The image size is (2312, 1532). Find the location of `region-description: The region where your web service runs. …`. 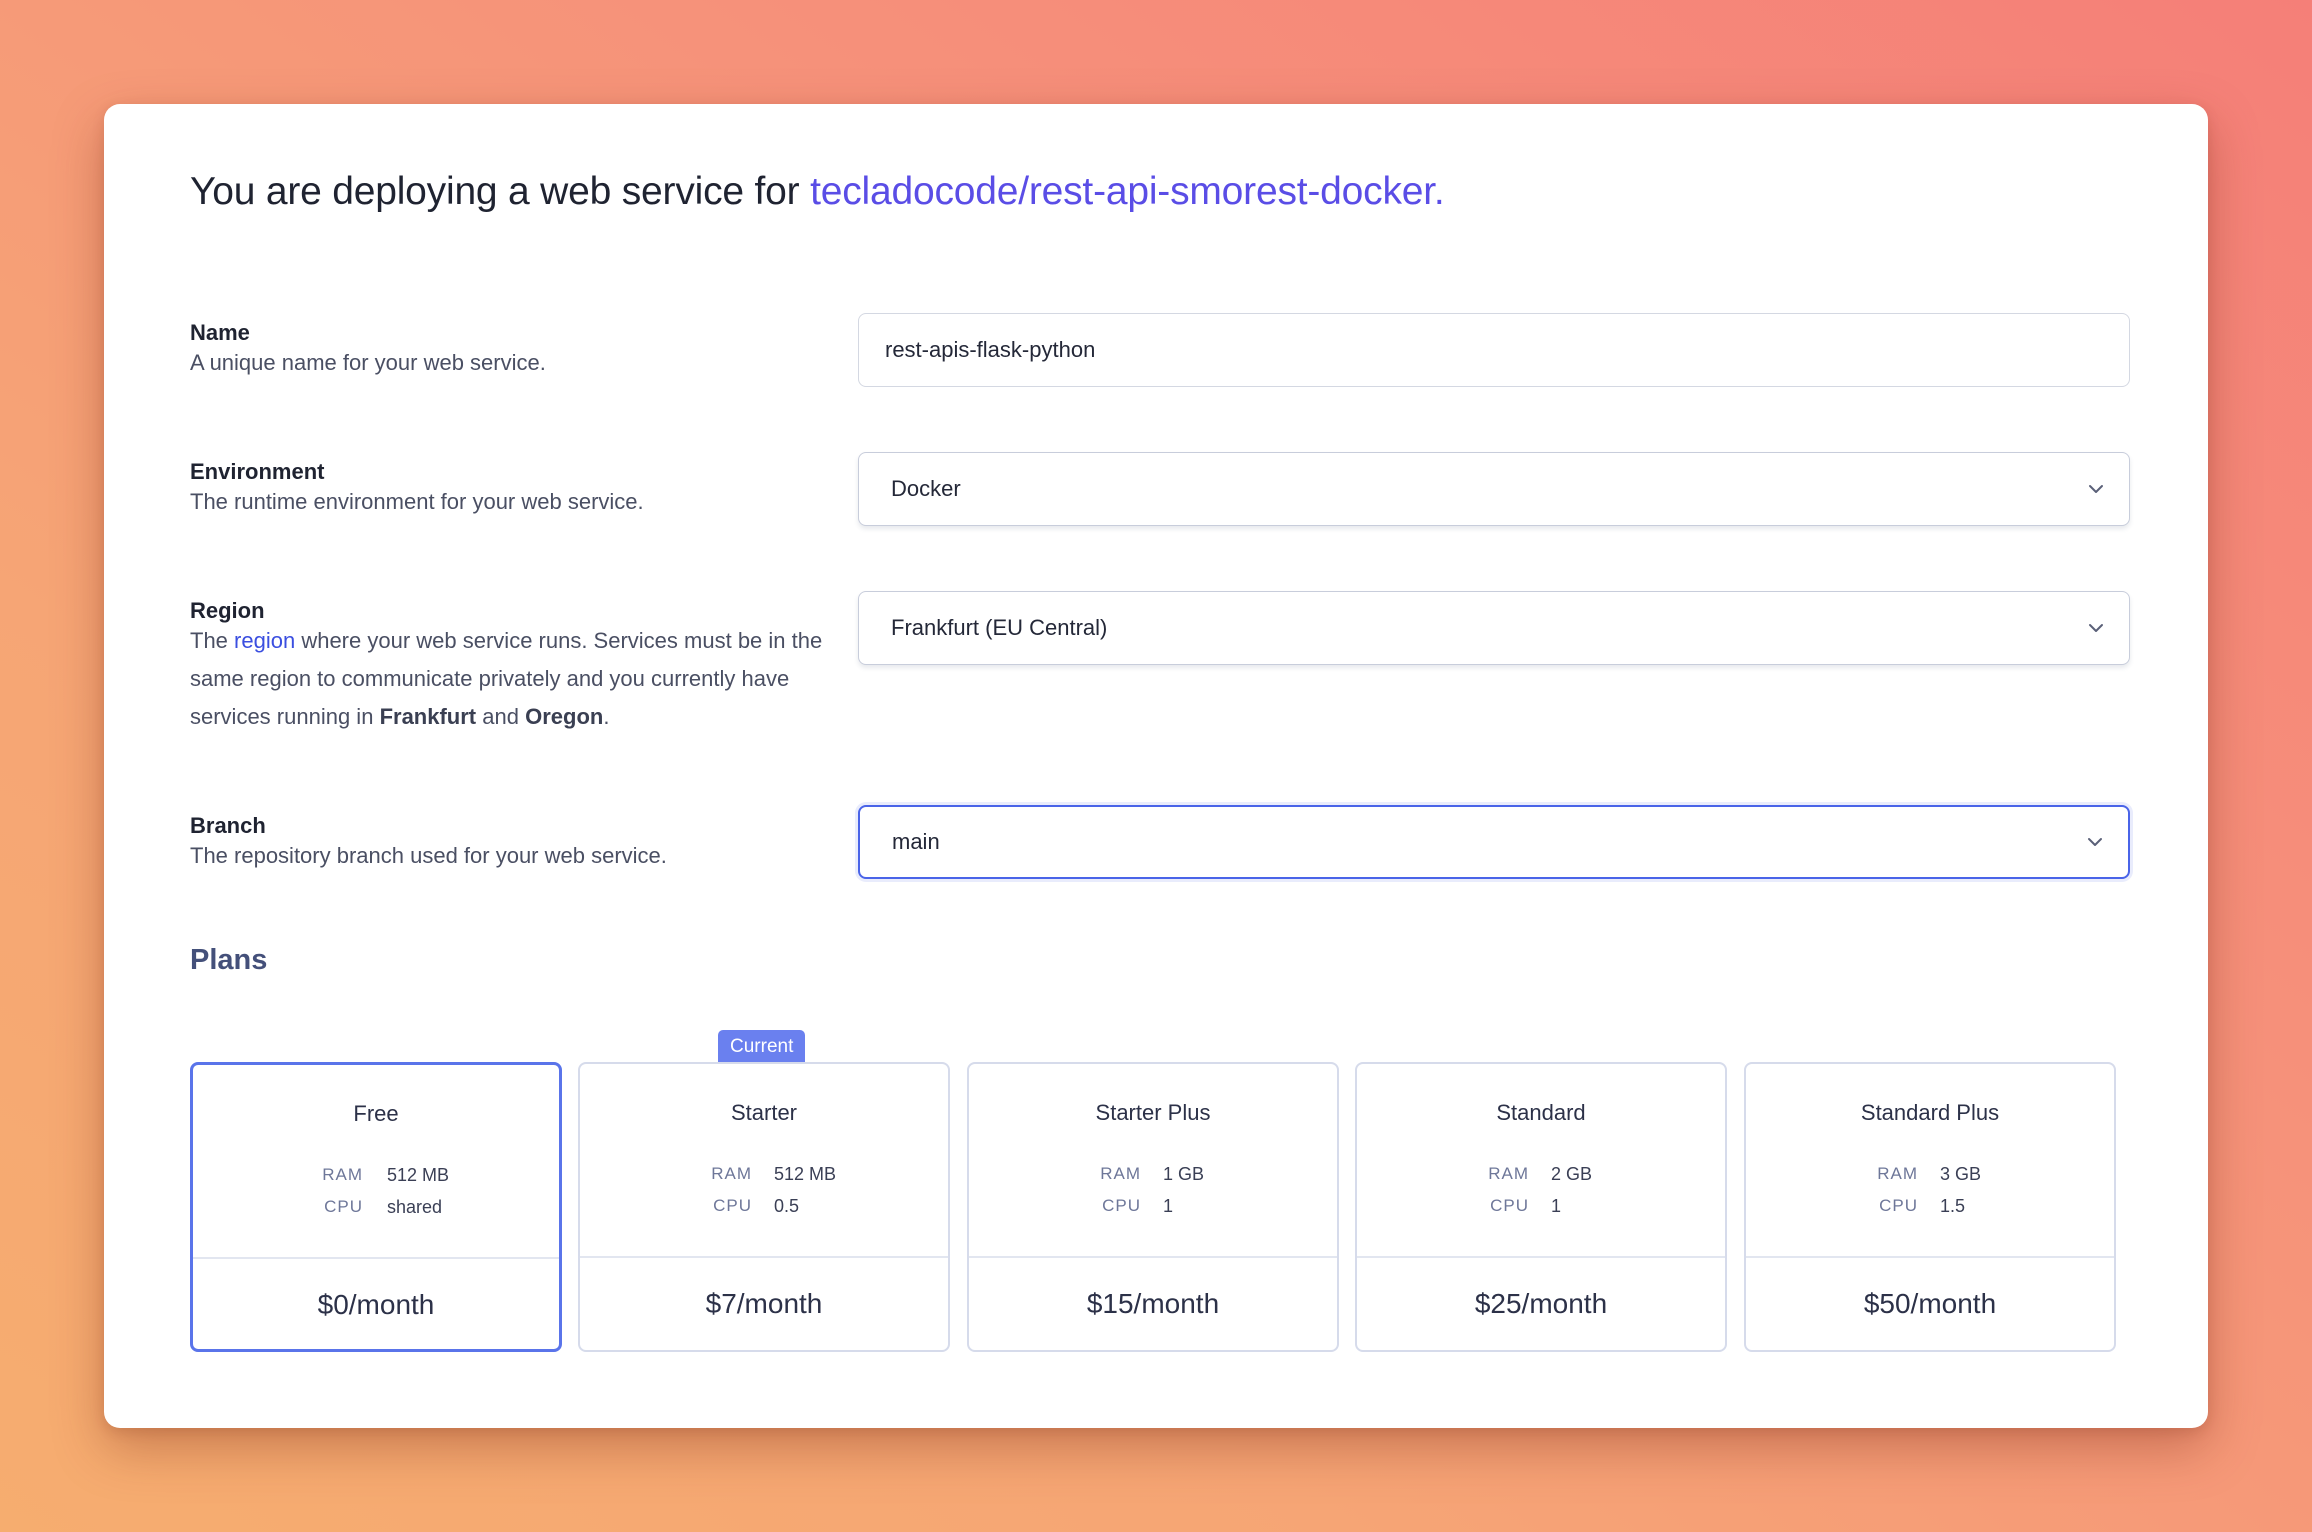

region-description: The region where your web service runs. … is located at coordinates (510, 679).